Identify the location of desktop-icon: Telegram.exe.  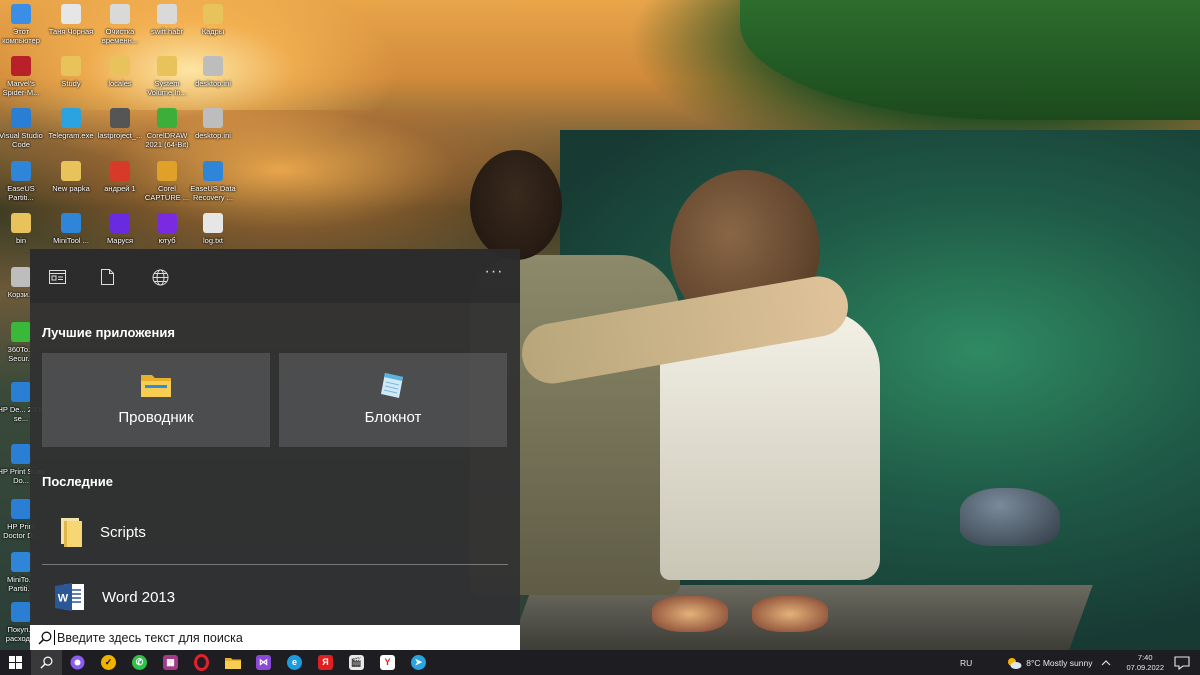
(71, 122).